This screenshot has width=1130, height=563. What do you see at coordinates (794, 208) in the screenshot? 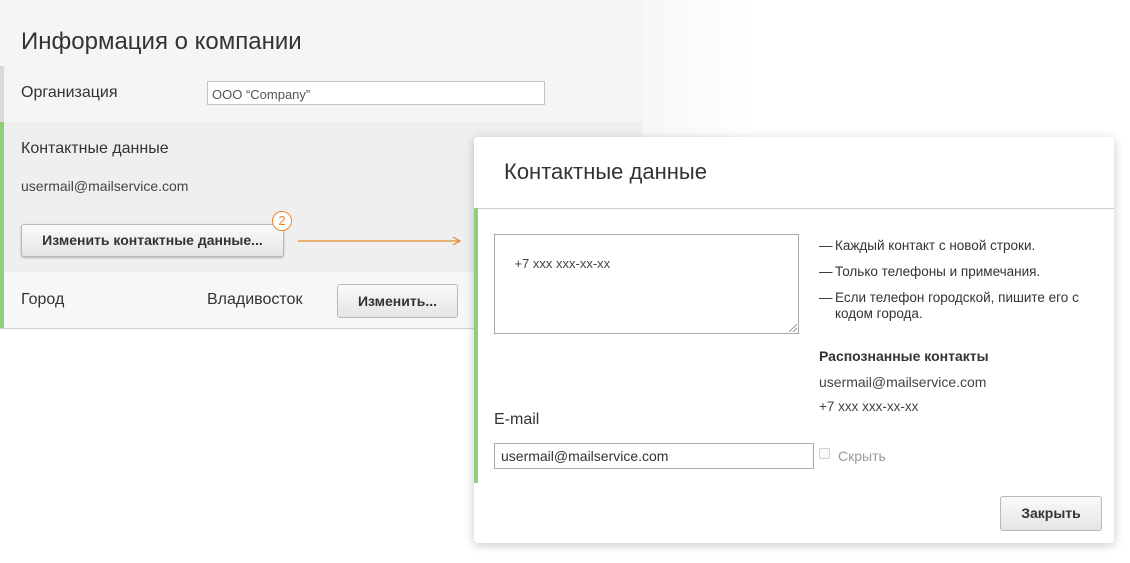
I see `dialog-divider` at bounding box center [794, 208].